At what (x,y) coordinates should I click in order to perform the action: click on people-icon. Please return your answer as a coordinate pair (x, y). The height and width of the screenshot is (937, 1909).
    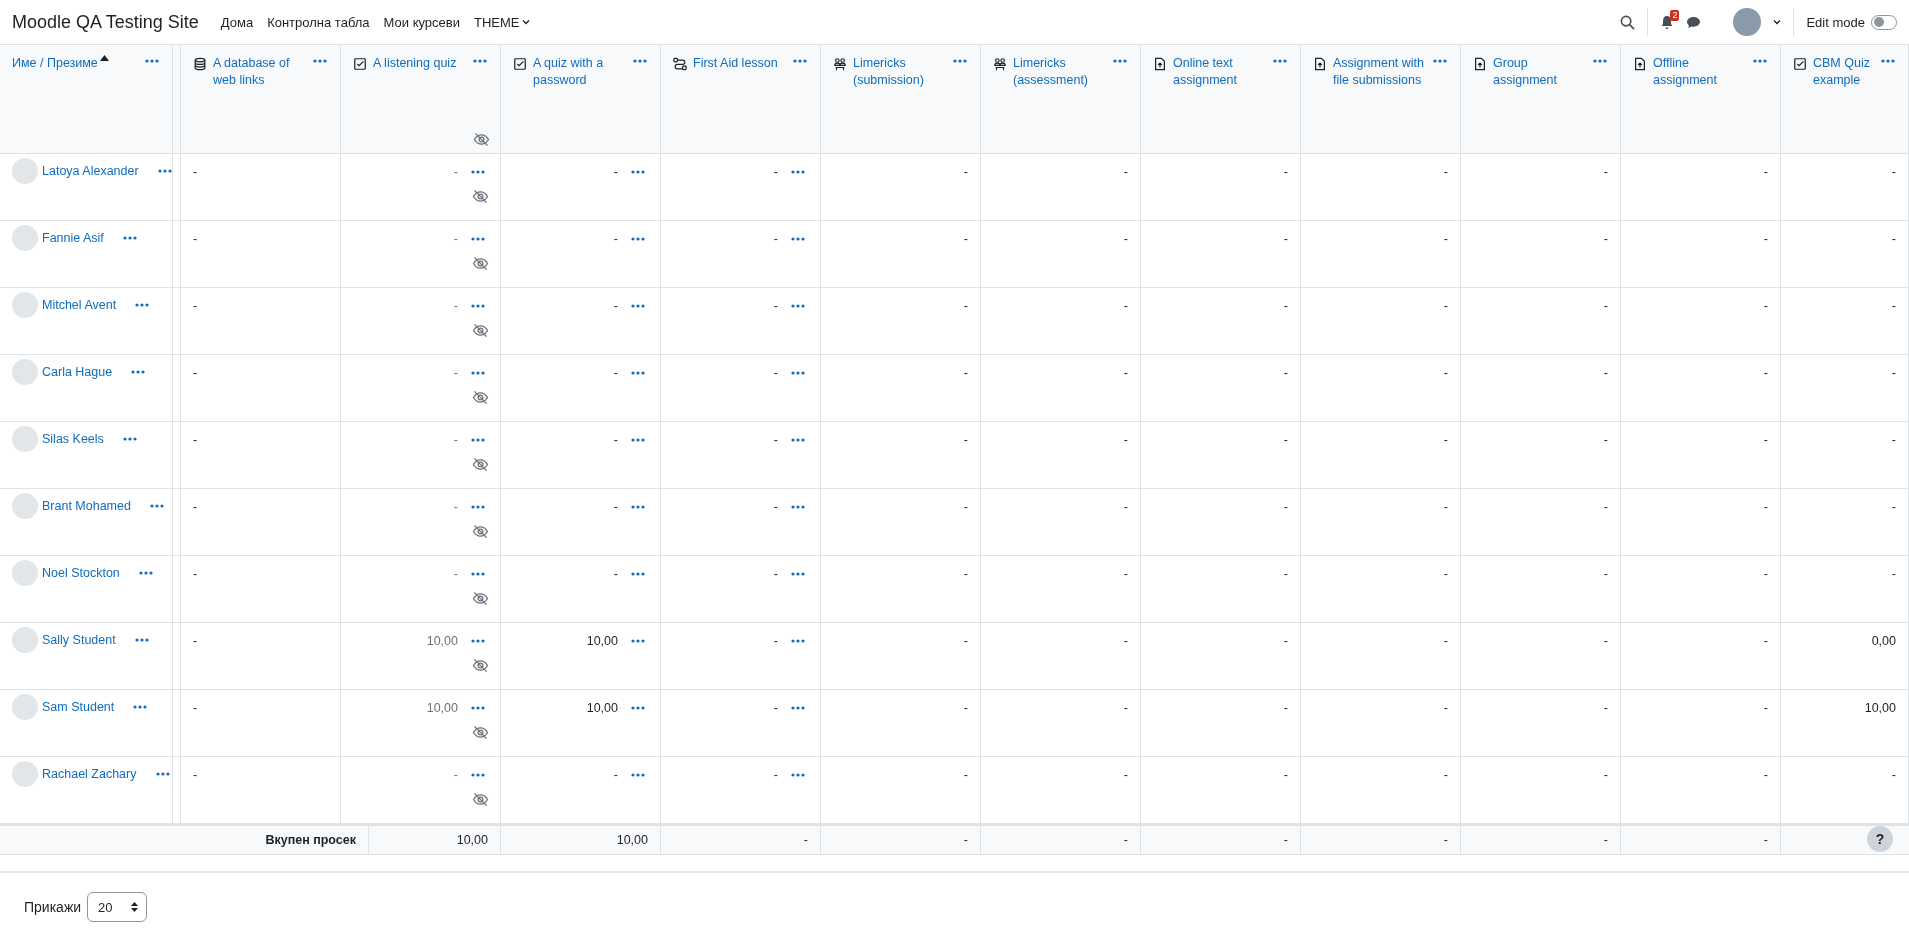
    Looking at the image, I should click on (840, 64).